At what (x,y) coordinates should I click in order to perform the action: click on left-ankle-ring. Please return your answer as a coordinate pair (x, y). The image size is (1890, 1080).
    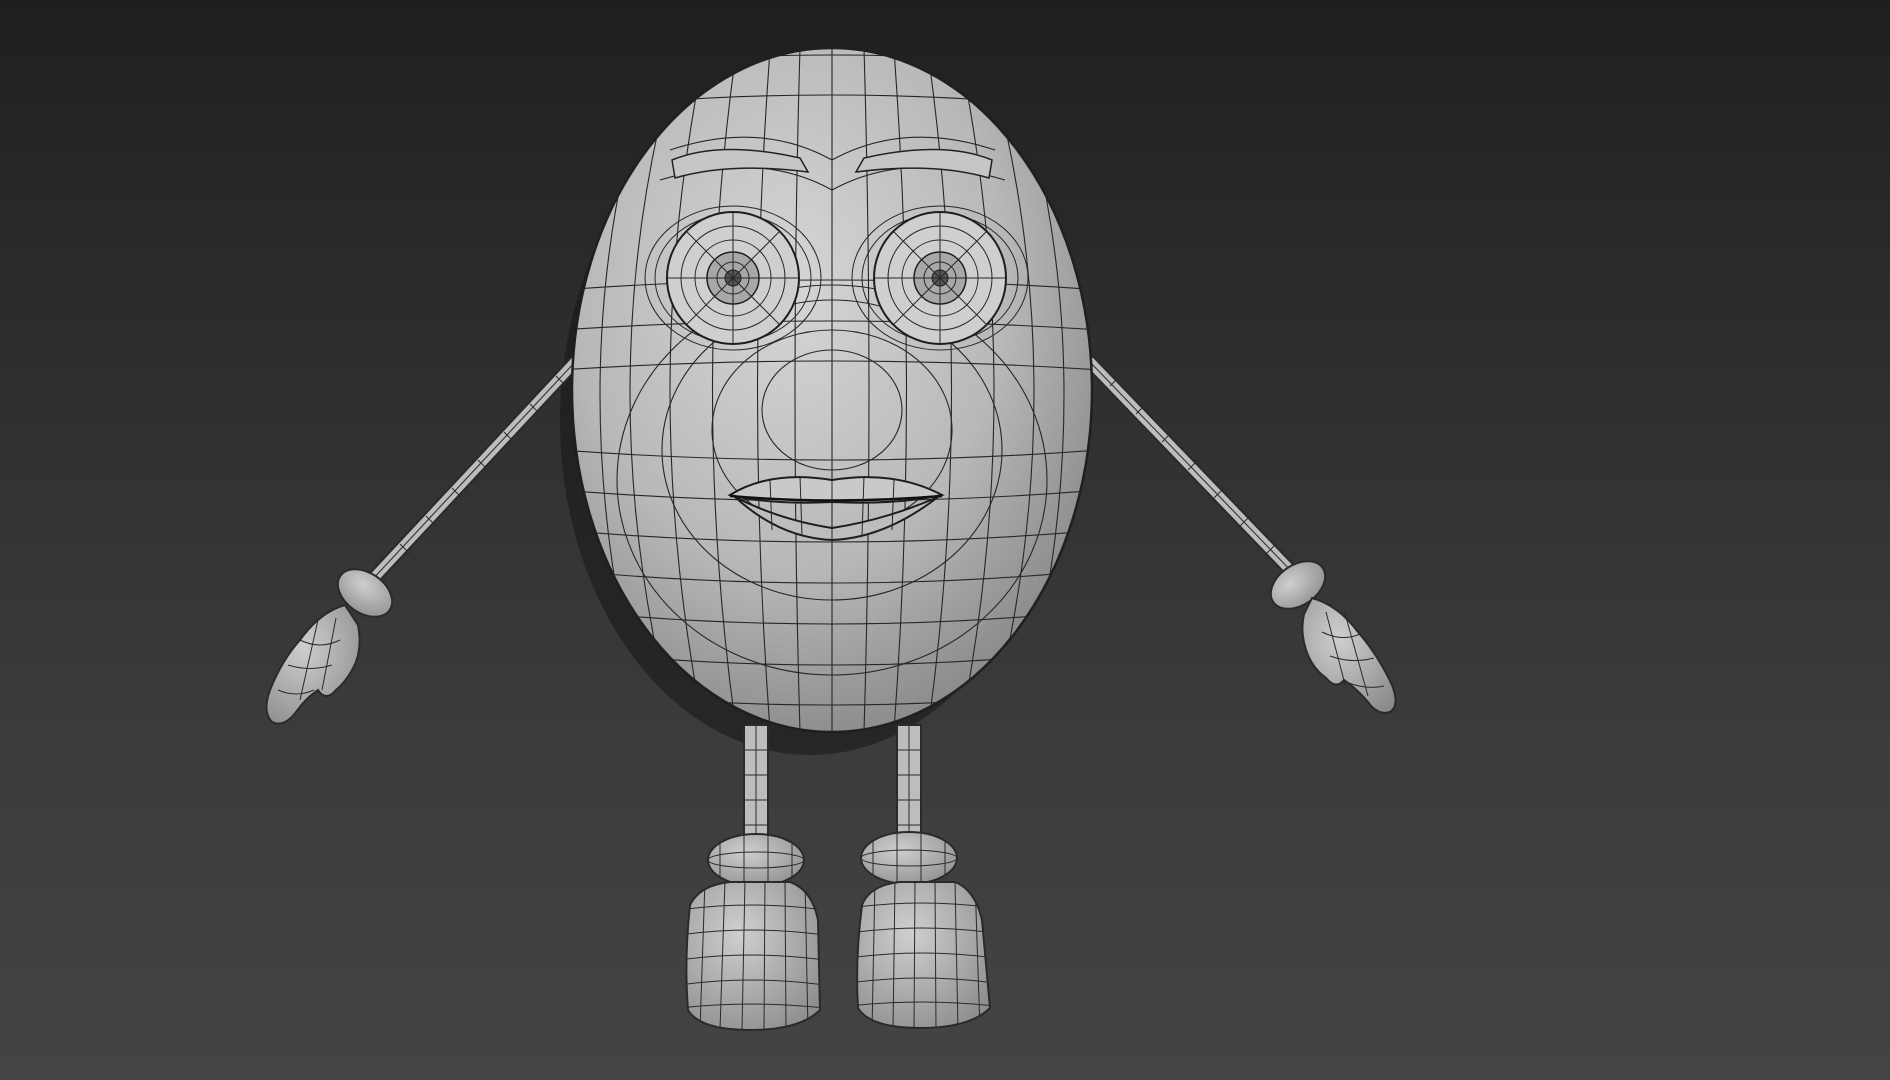
    Looking at the image, I should click on (756, 860).